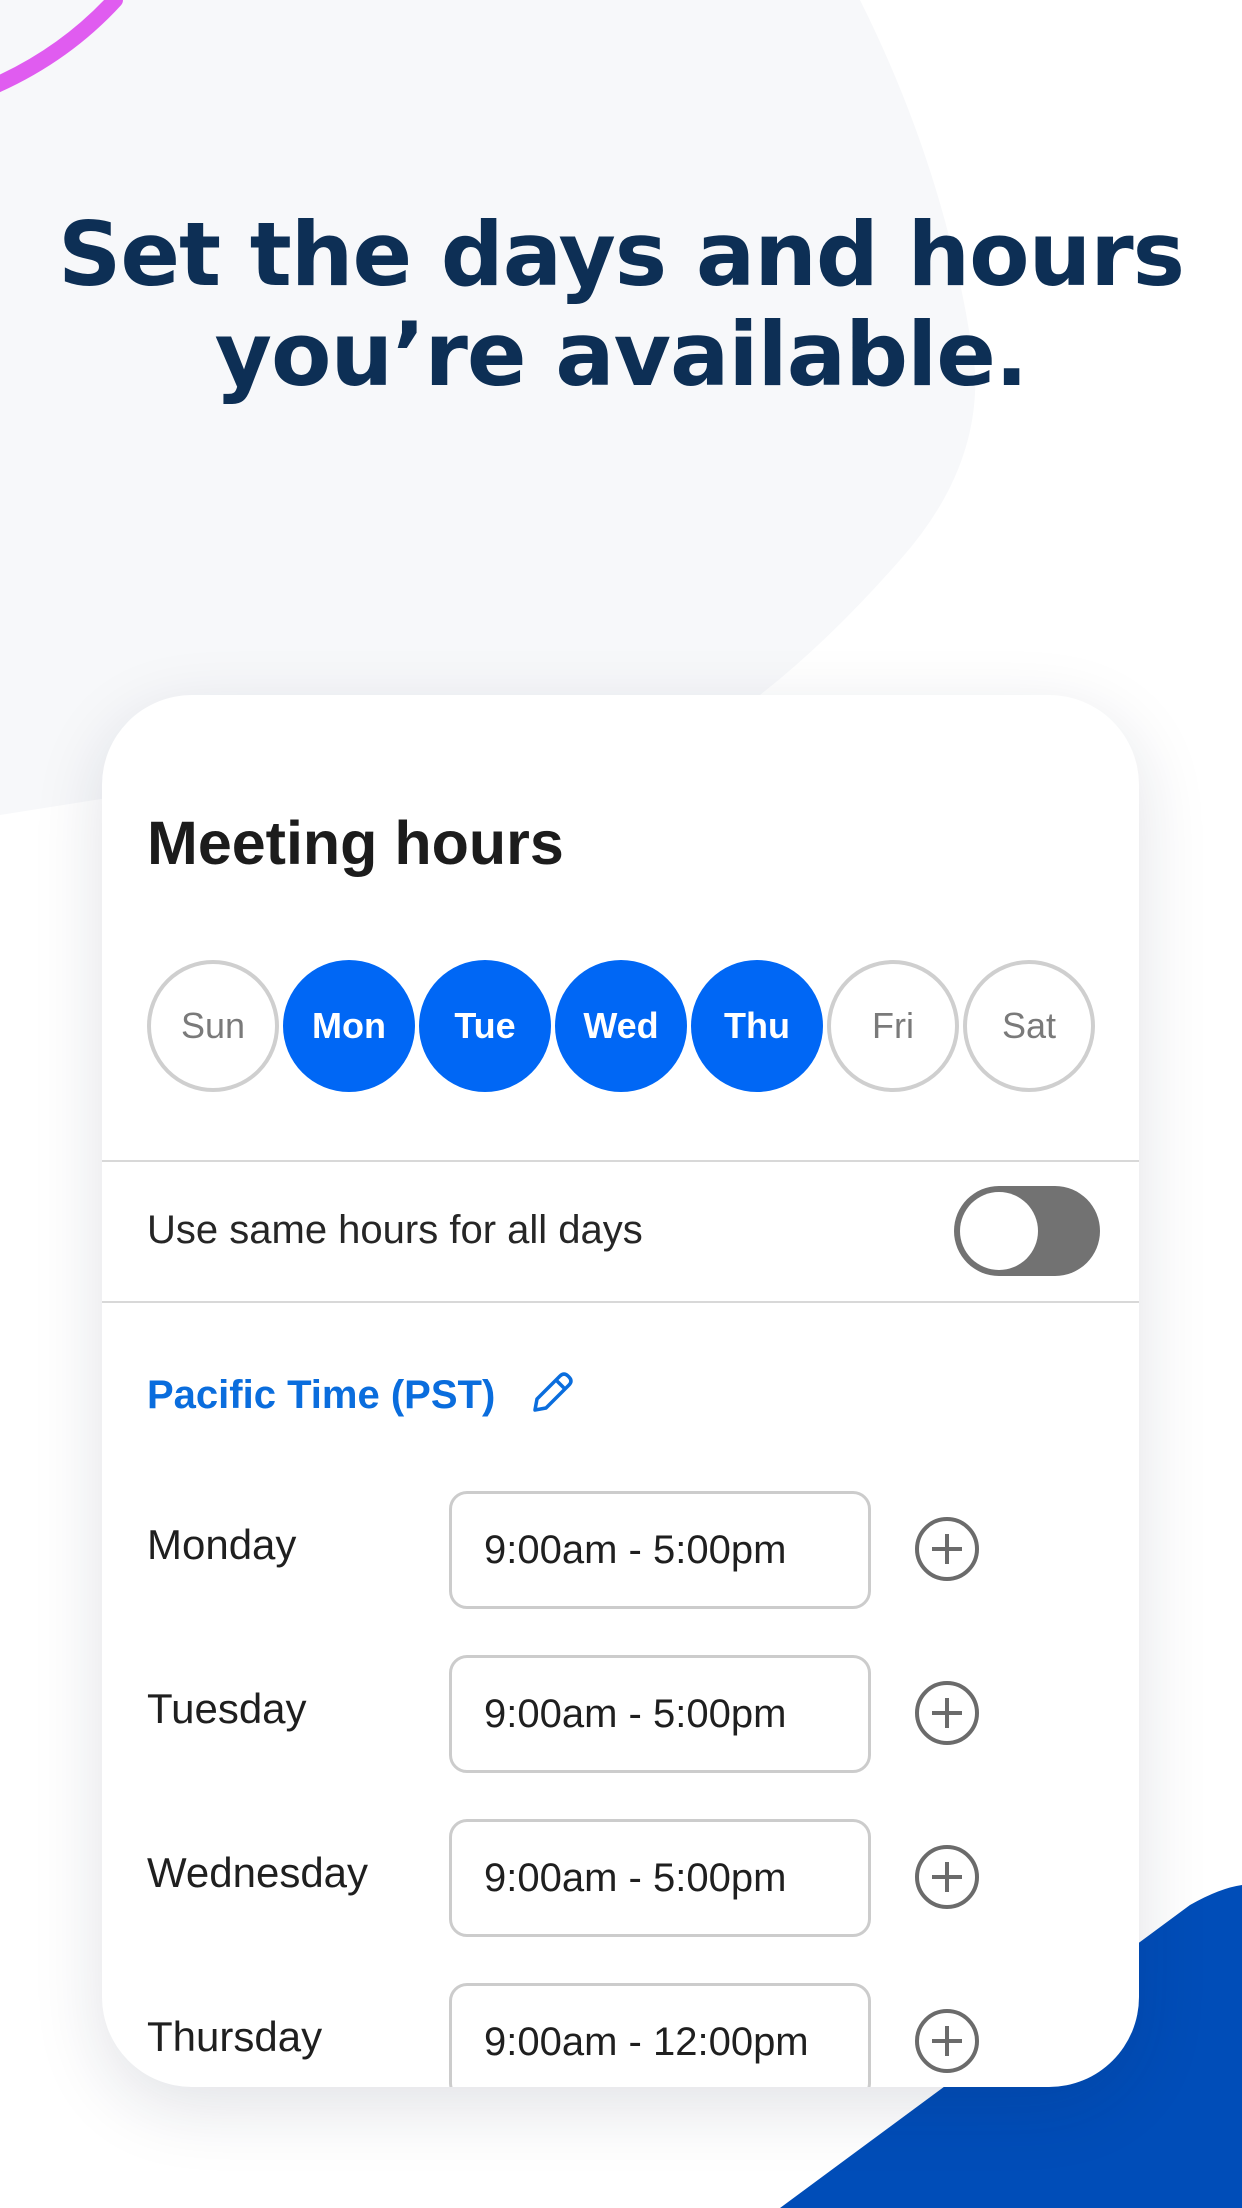 This screenshot has width=1242, height=2208. What do you see at coordinates (660, 1714) in the screenshot?
I see `hours-field-tuesday: 9:00am - 5:00pm` at bounding box center [660, 1714].